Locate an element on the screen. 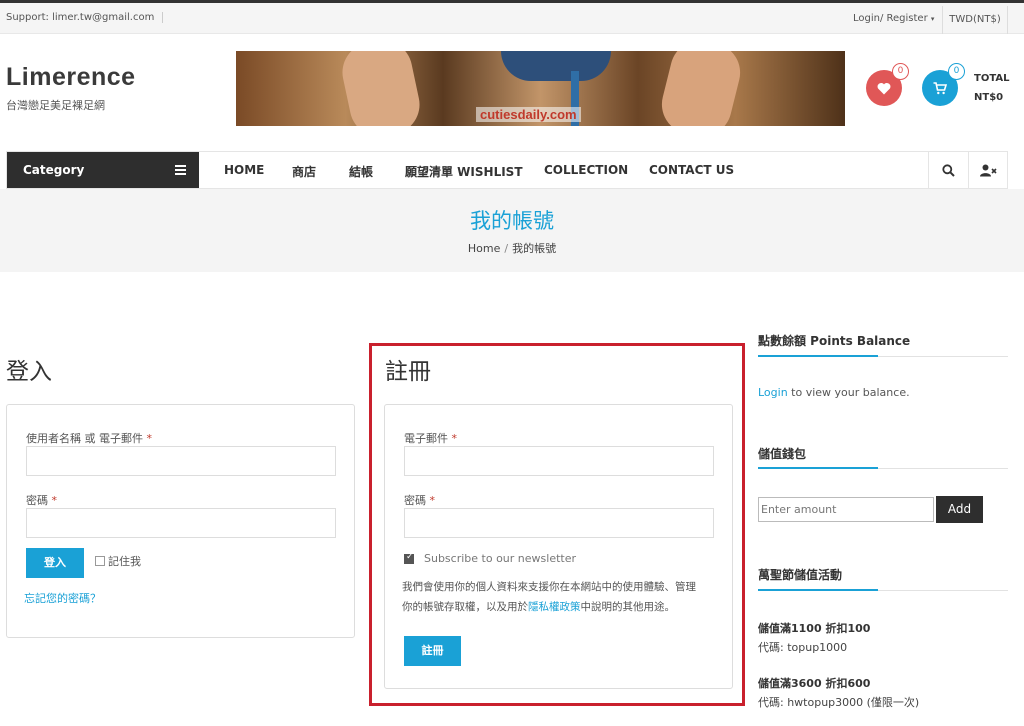 This screenshot has width=1024, height=726. nav-item-wishlist: 願望清單 WISHLIST is located at coordinates (464, 171).